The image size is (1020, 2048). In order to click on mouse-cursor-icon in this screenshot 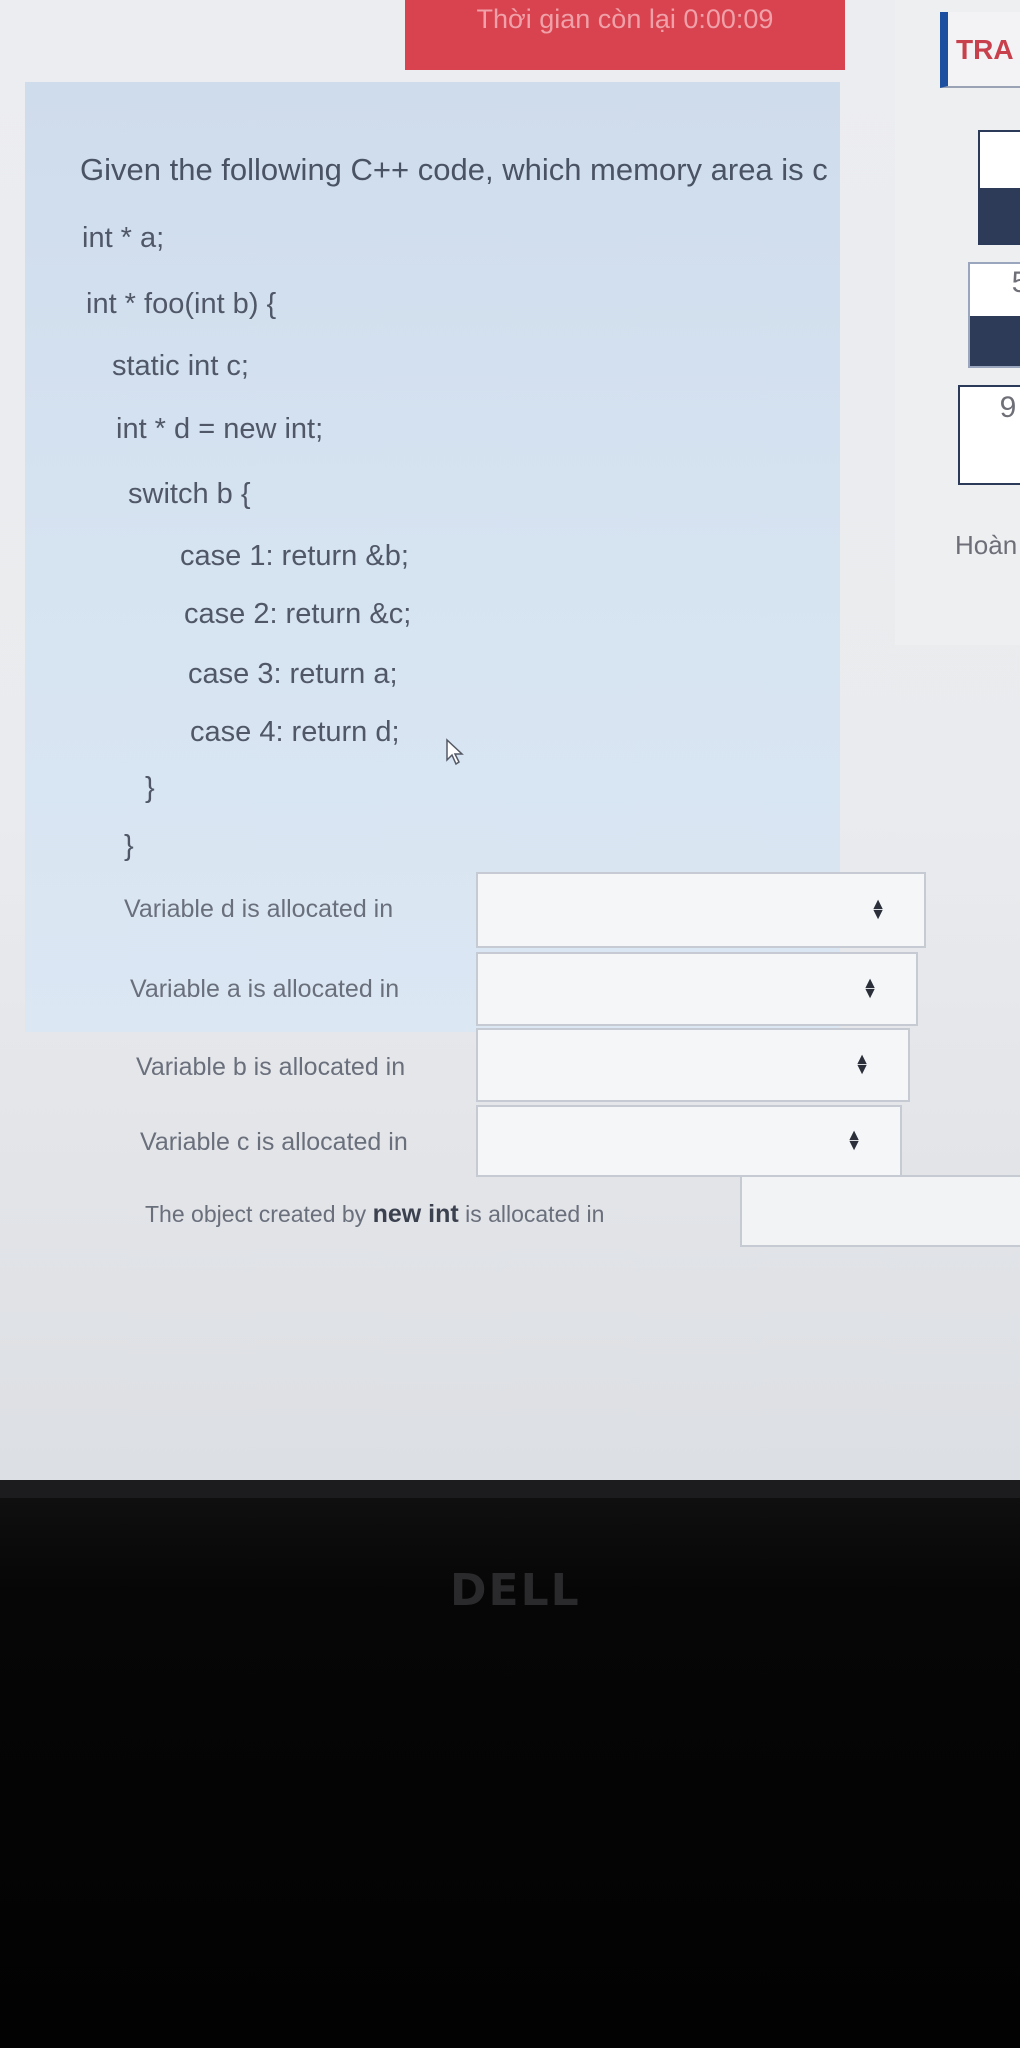, I will do `click(455, 752)`.